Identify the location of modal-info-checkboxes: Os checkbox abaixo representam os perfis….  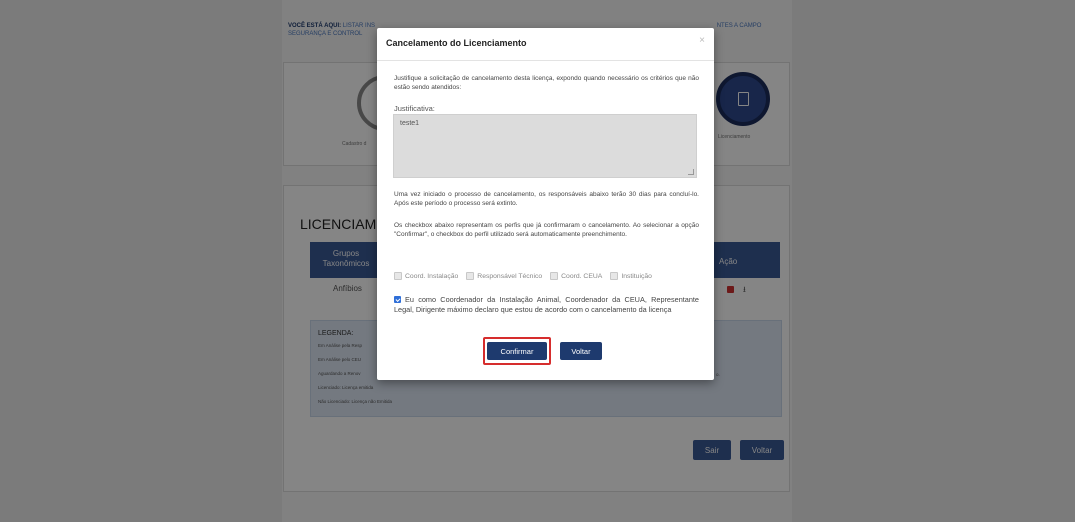
(546, 230).